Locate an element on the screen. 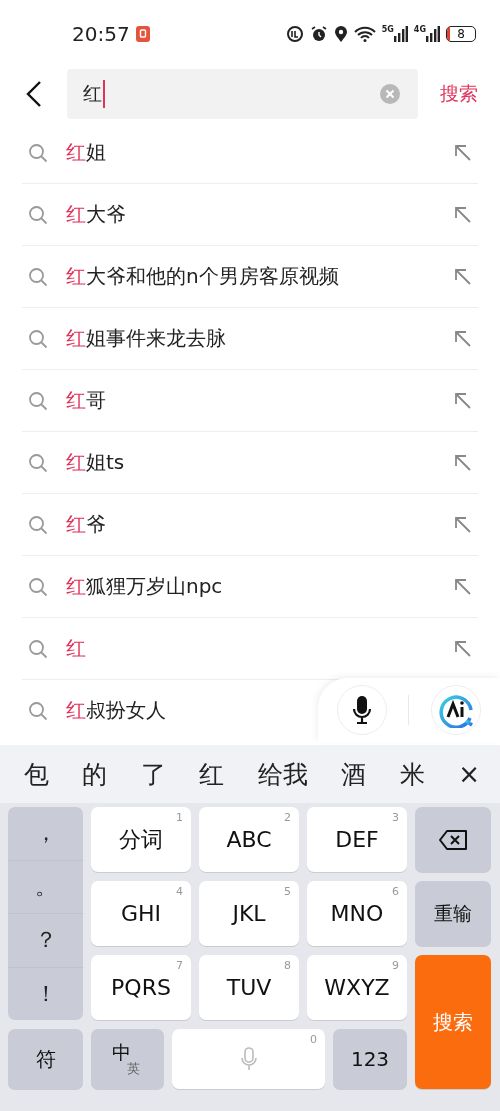 This screenshot has height=1111, width=500. suggestion-text: 红爷 is located at coordinates (86, 524).